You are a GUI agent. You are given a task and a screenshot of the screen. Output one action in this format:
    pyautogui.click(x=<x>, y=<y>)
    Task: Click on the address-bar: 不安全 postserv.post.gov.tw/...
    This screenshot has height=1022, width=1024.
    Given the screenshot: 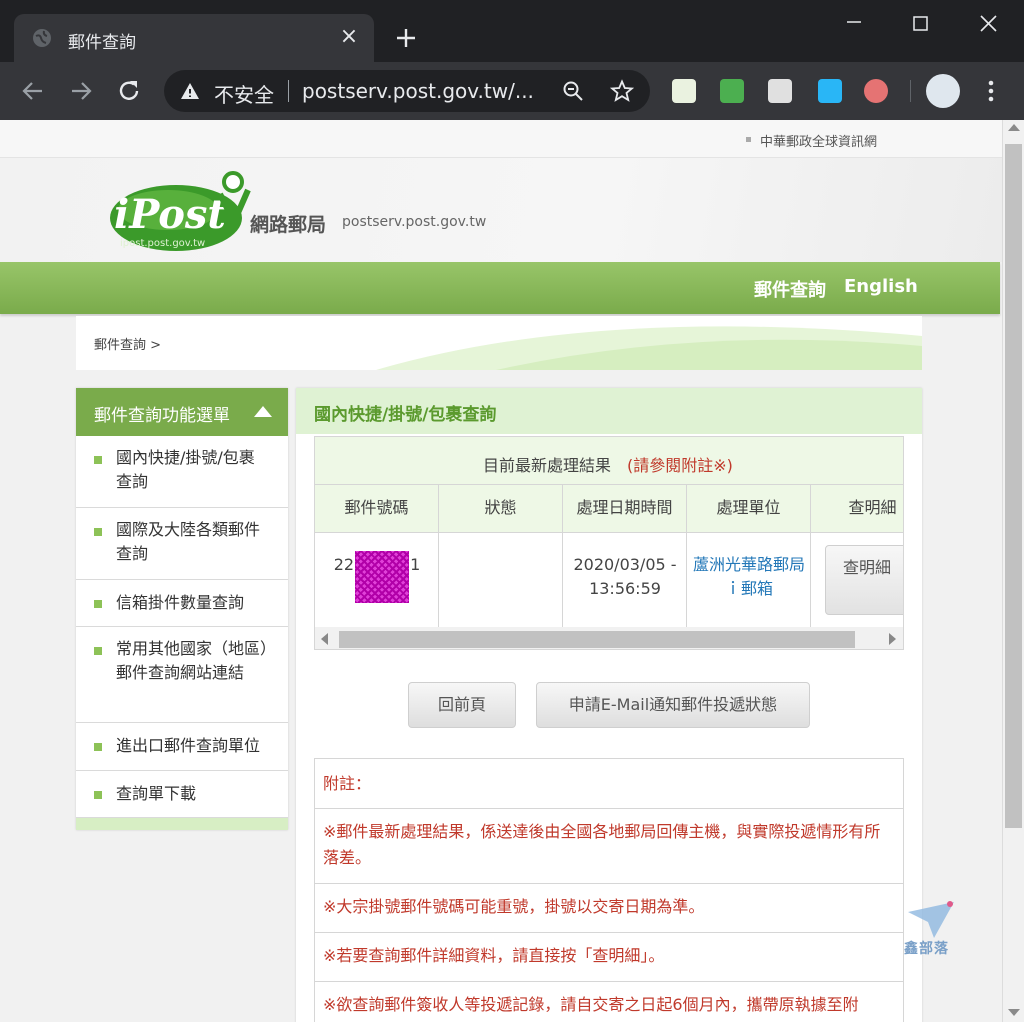 What is the action you would take?
    pyautogui.click(x=407, y=91)
    